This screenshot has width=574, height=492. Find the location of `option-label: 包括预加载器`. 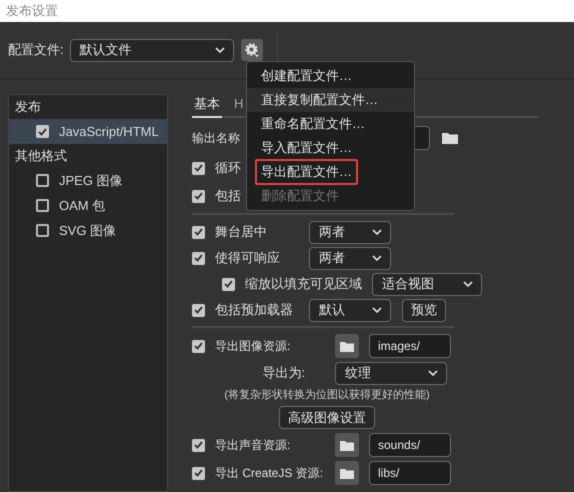

option-label: 包括预加载器 is located at coordinates (254, 310).